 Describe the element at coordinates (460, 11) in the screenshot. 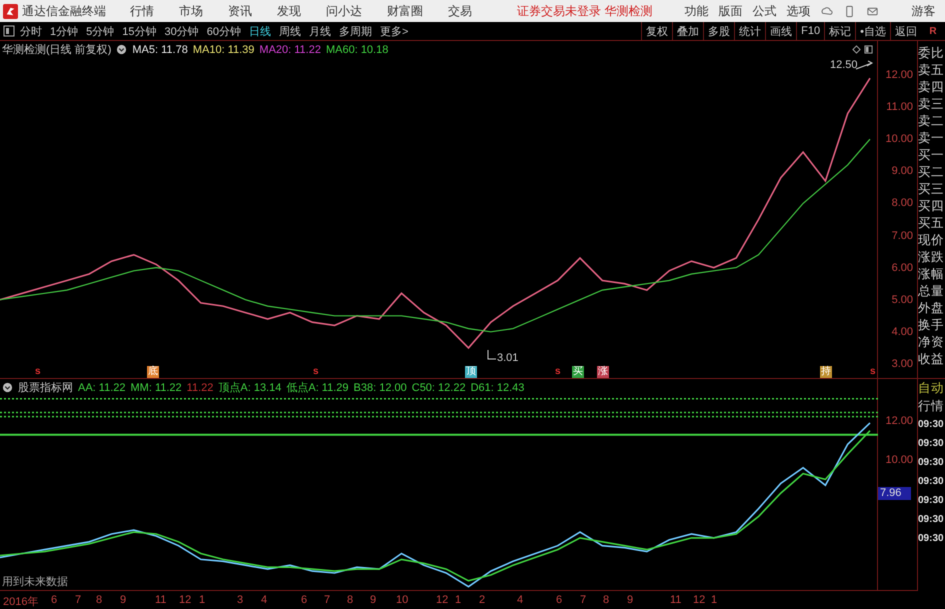

I see `menu-item: 交易` at that location.